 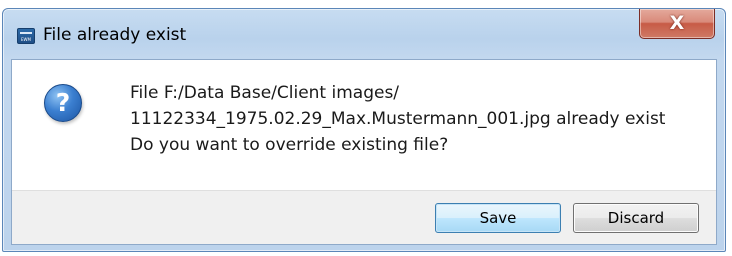 I want to click on question-icon: ?, so click(x=63, y=103).